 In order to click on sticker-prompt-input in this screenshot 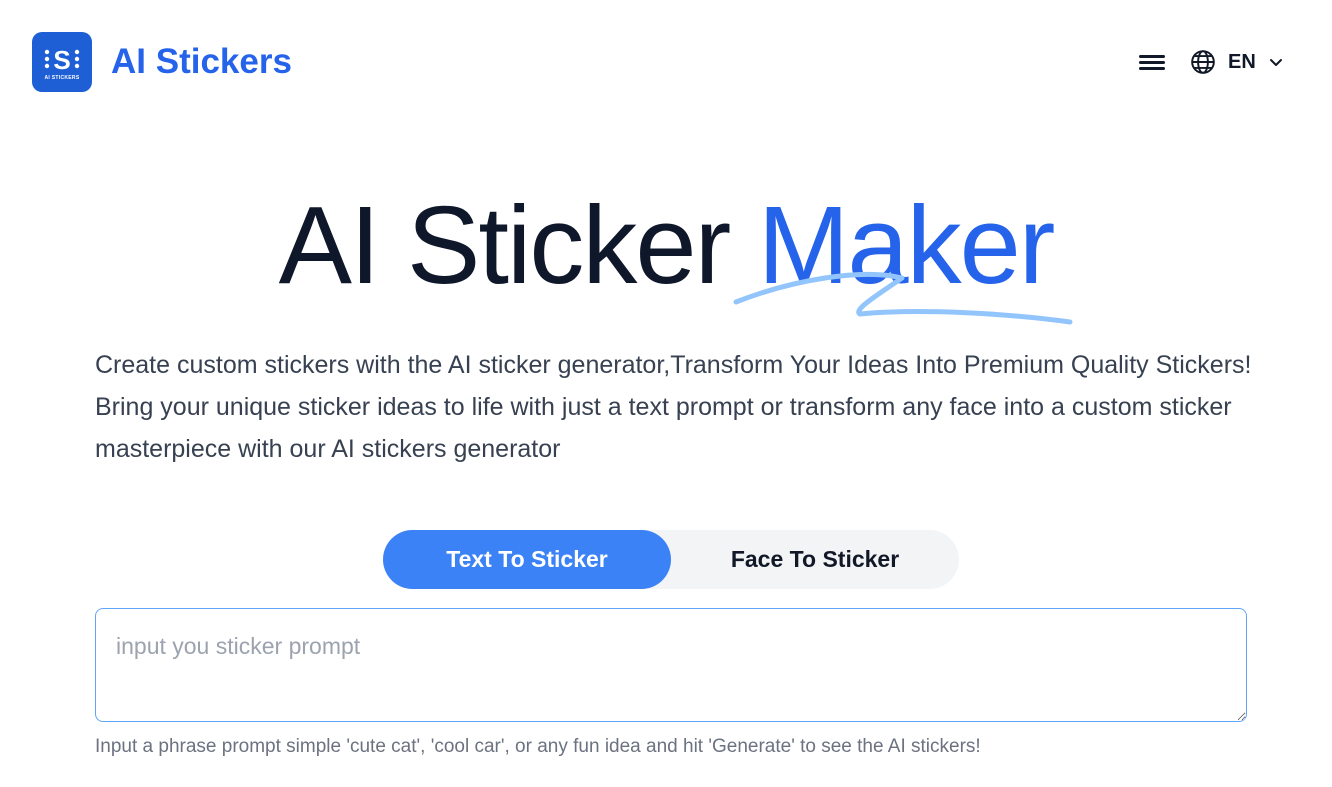, I will do `click(671, 665)`.